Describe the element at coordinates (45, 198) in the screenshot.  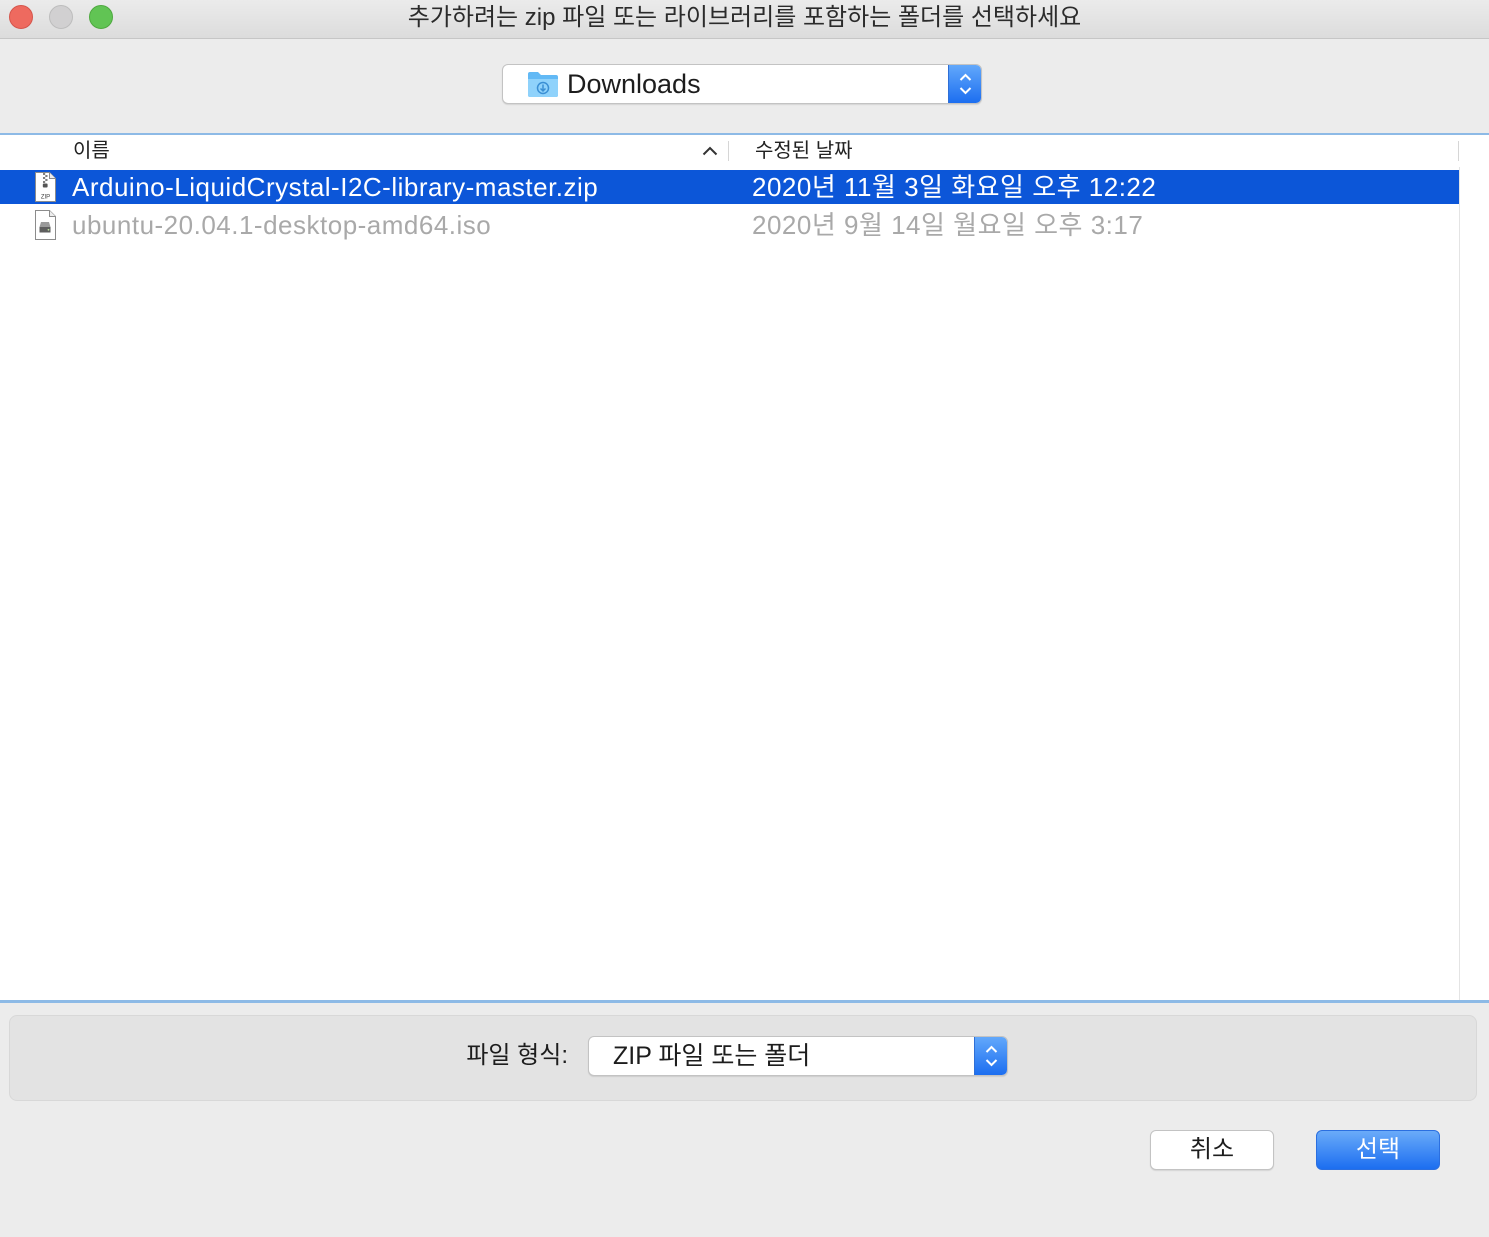
I see `zip-icon-label: ZIP` at that location.